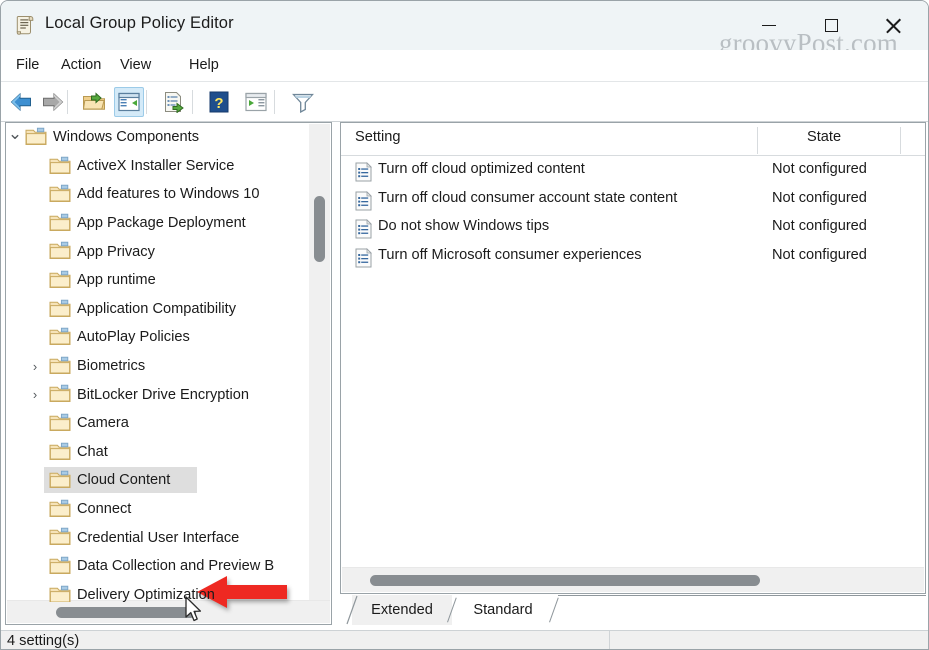 This screenshot has width=929, height=650. I want to click on tree-item-credential-user-interface: Credential User Interface, so click(157, 537).